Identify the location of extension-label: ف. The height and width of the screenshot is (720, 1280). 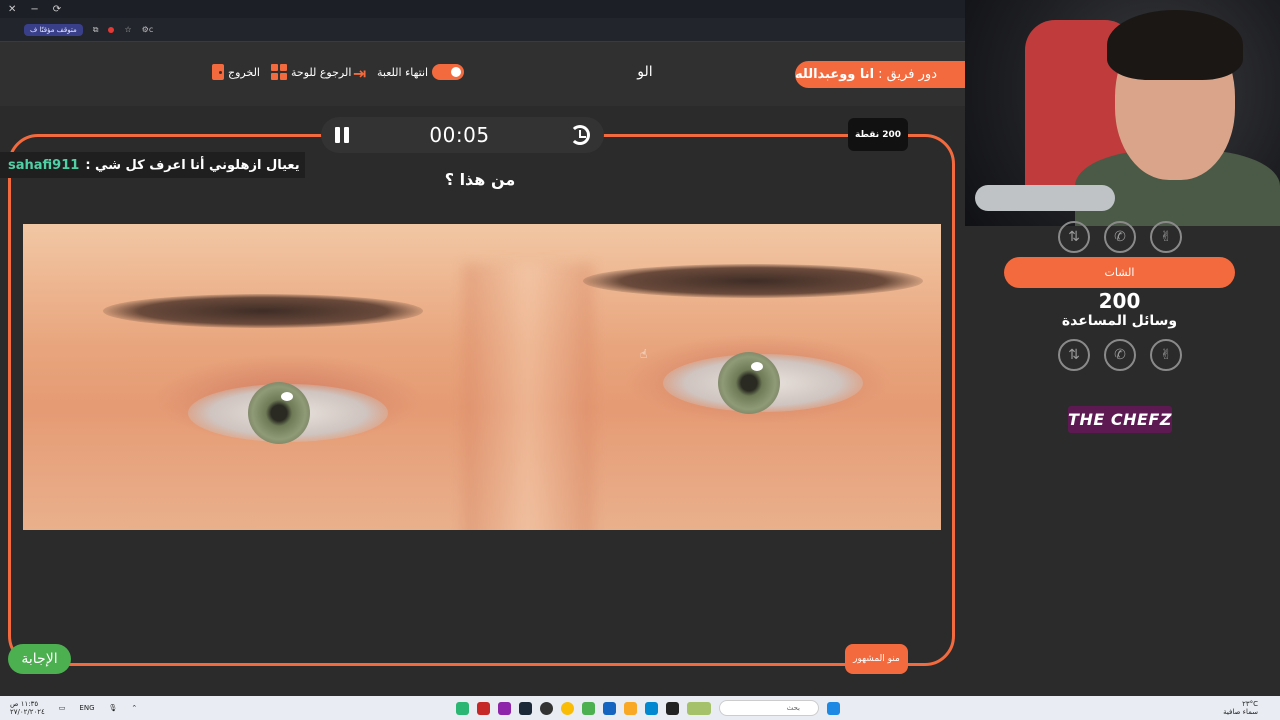
(34, 29).